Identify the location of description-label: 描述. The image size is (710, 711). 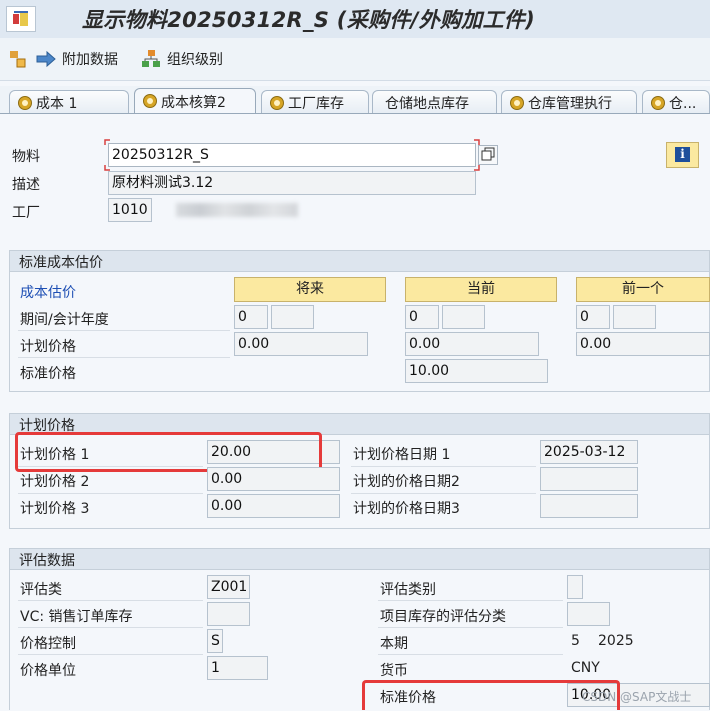
(26, 185).